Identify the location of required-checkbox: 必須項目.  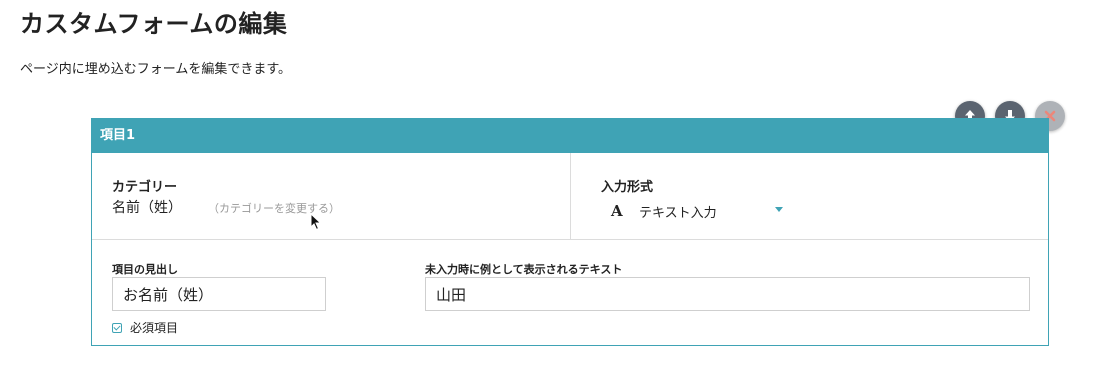
(145, 327).